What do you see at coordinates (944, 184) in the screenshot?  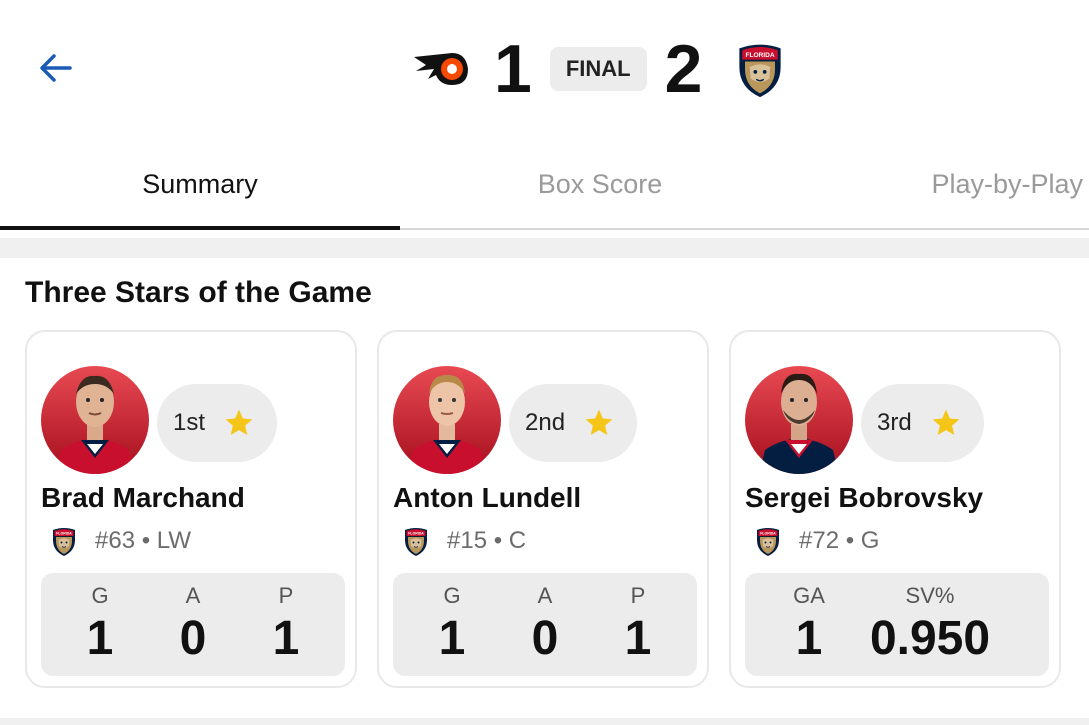 I see `tab-play-by-play: Play-by-Play` at bounding box center [944, 184].